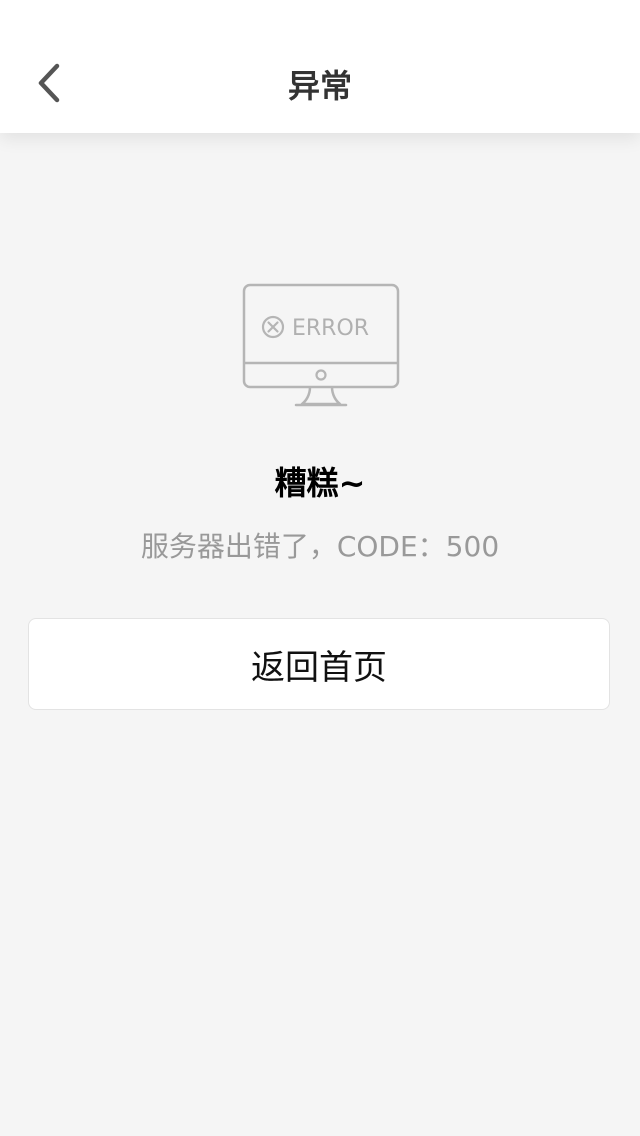  I want to click on error-detail: 服务器出错了，CODE：500, so click(320, 546).